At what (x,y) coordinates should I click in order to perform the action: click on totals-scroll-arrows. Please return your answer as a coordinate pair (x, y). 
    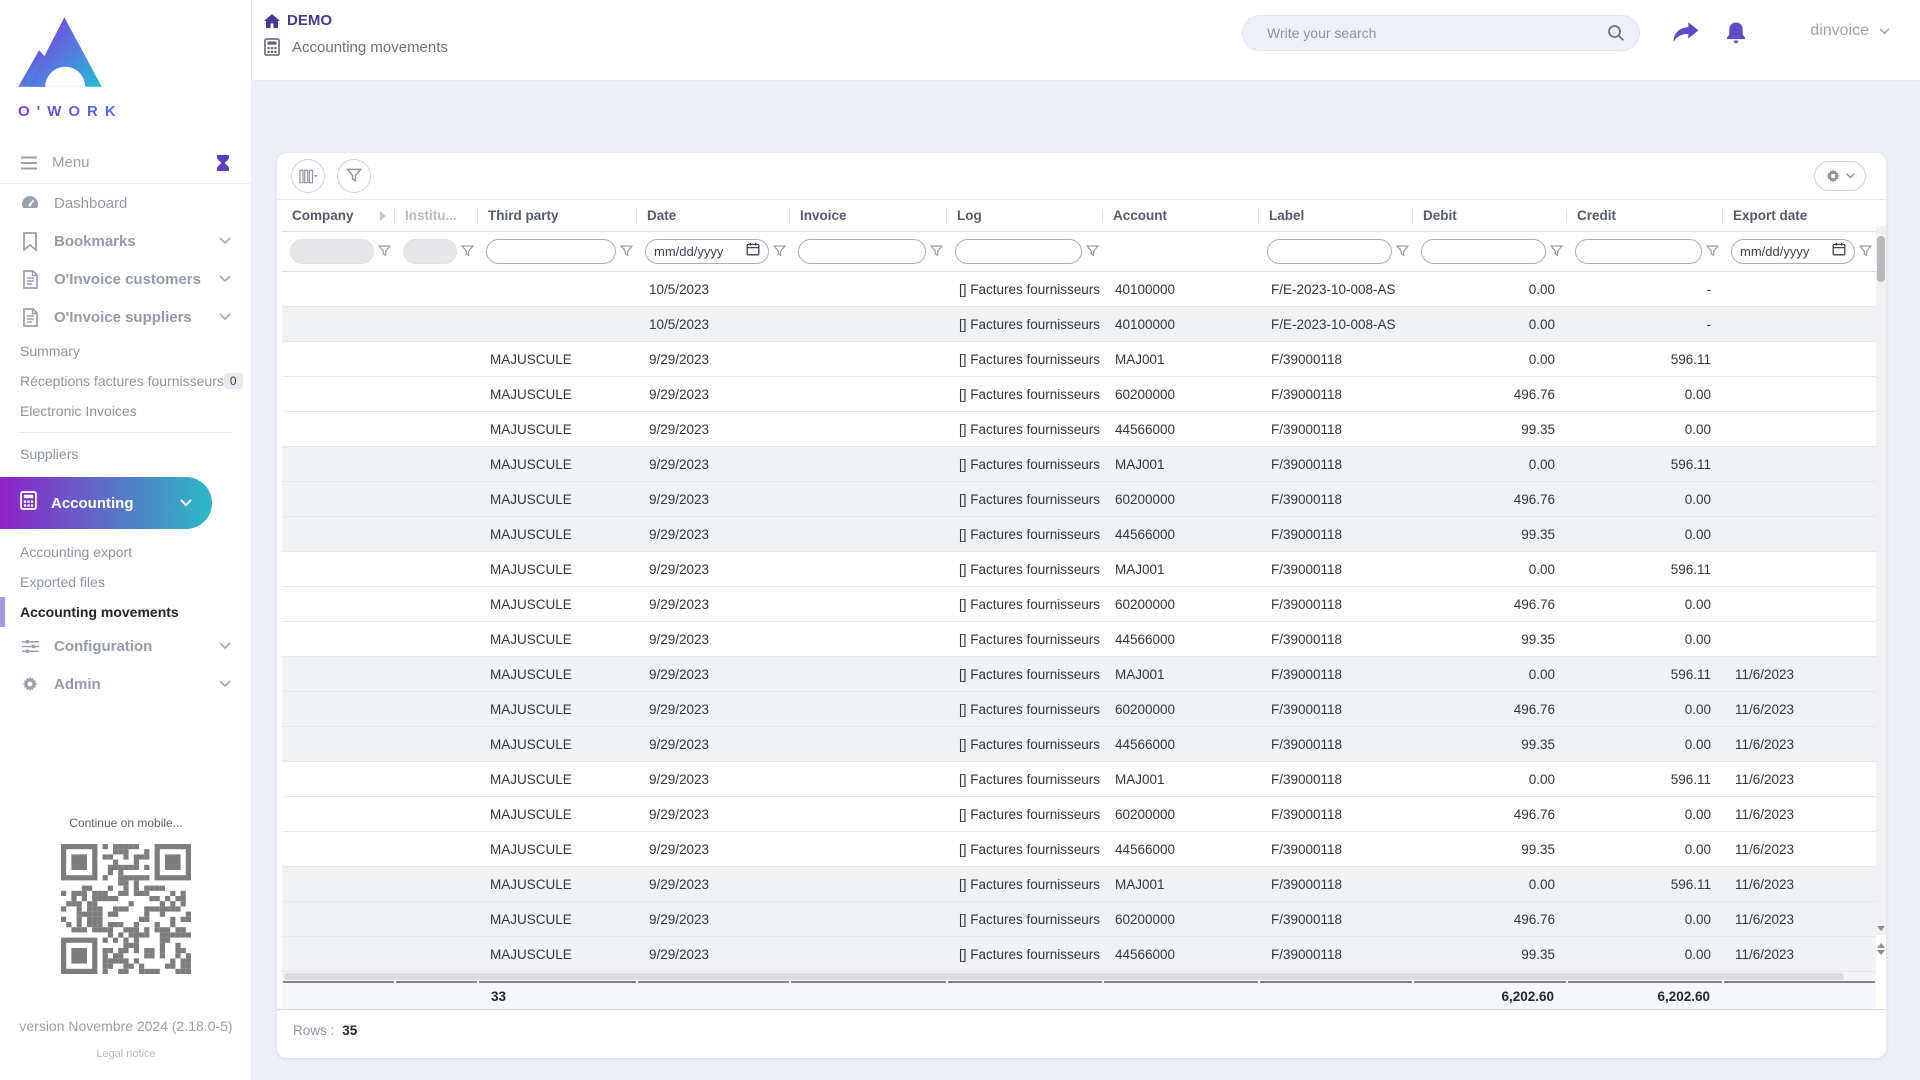
    Looking at the image, I should click on (1881, 949).